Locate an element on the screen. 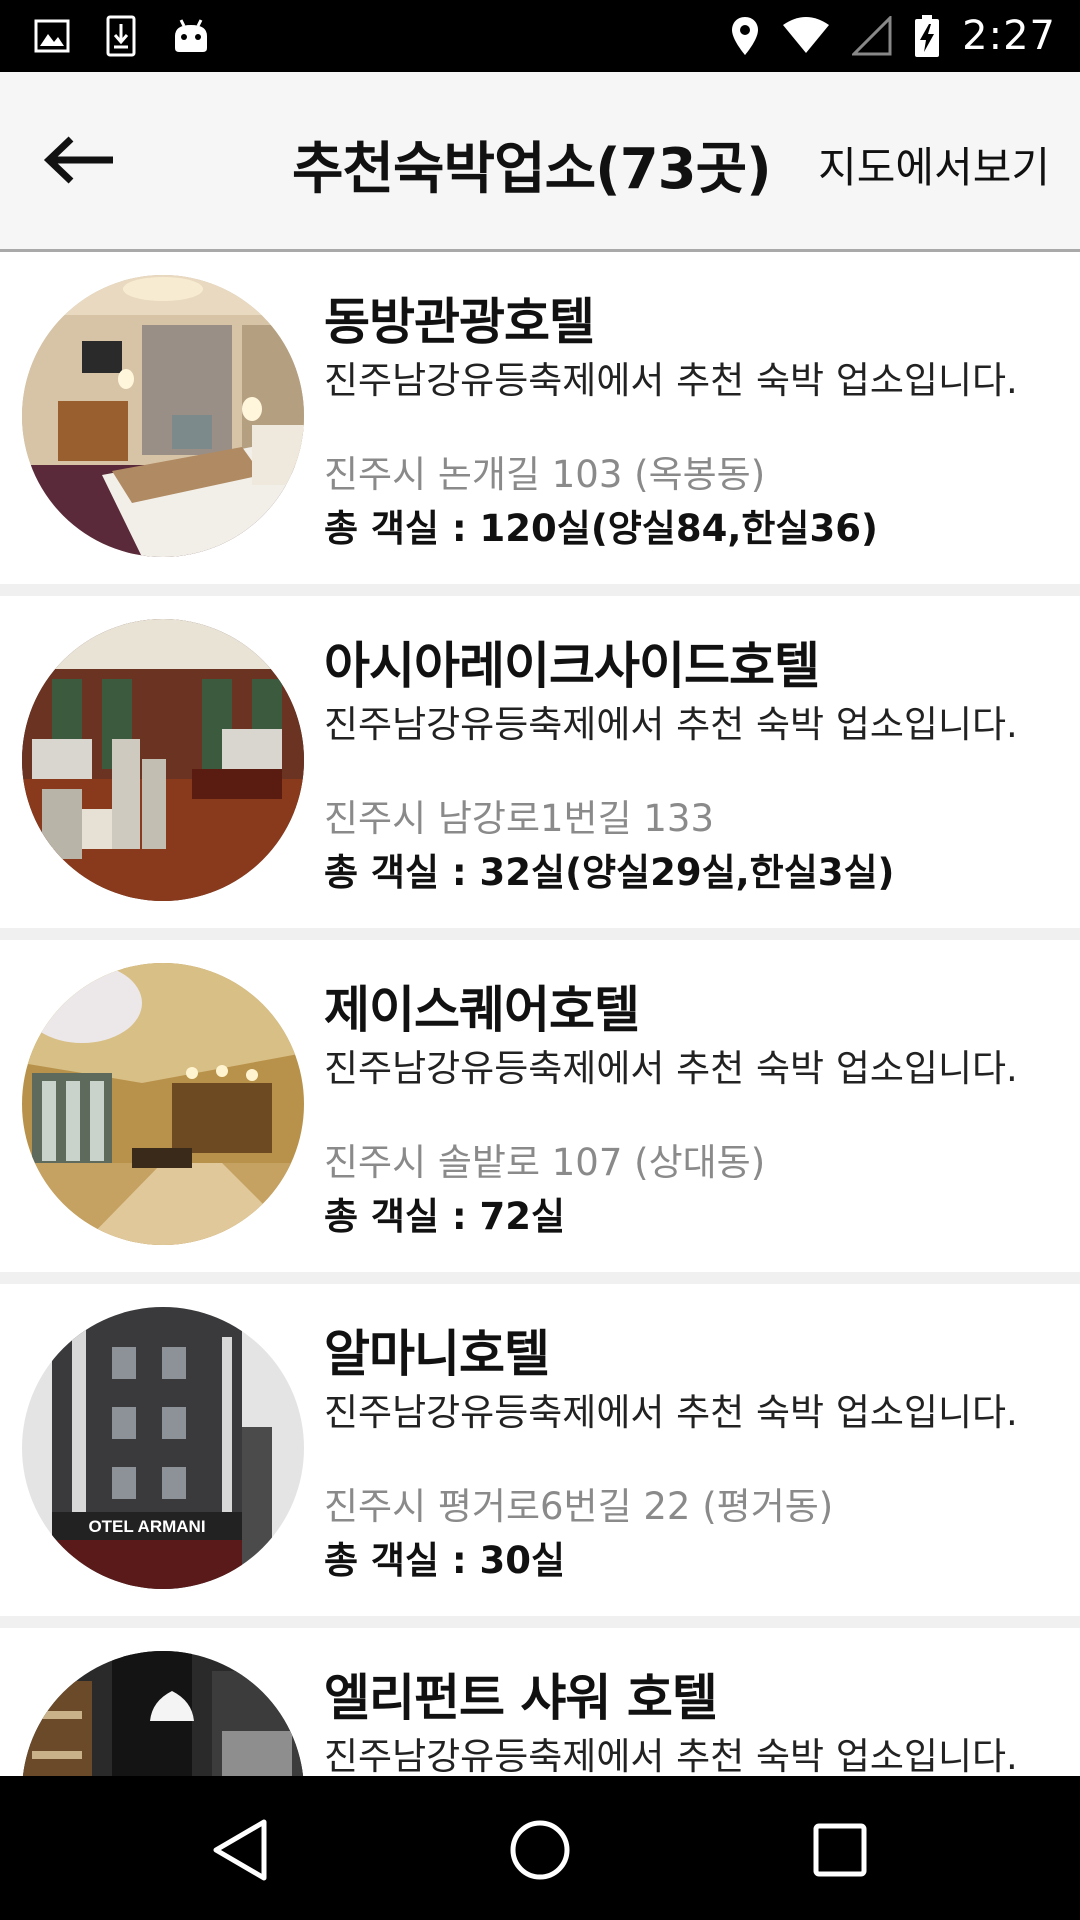  arrow-left-icon is located at coordinates (79, 162).